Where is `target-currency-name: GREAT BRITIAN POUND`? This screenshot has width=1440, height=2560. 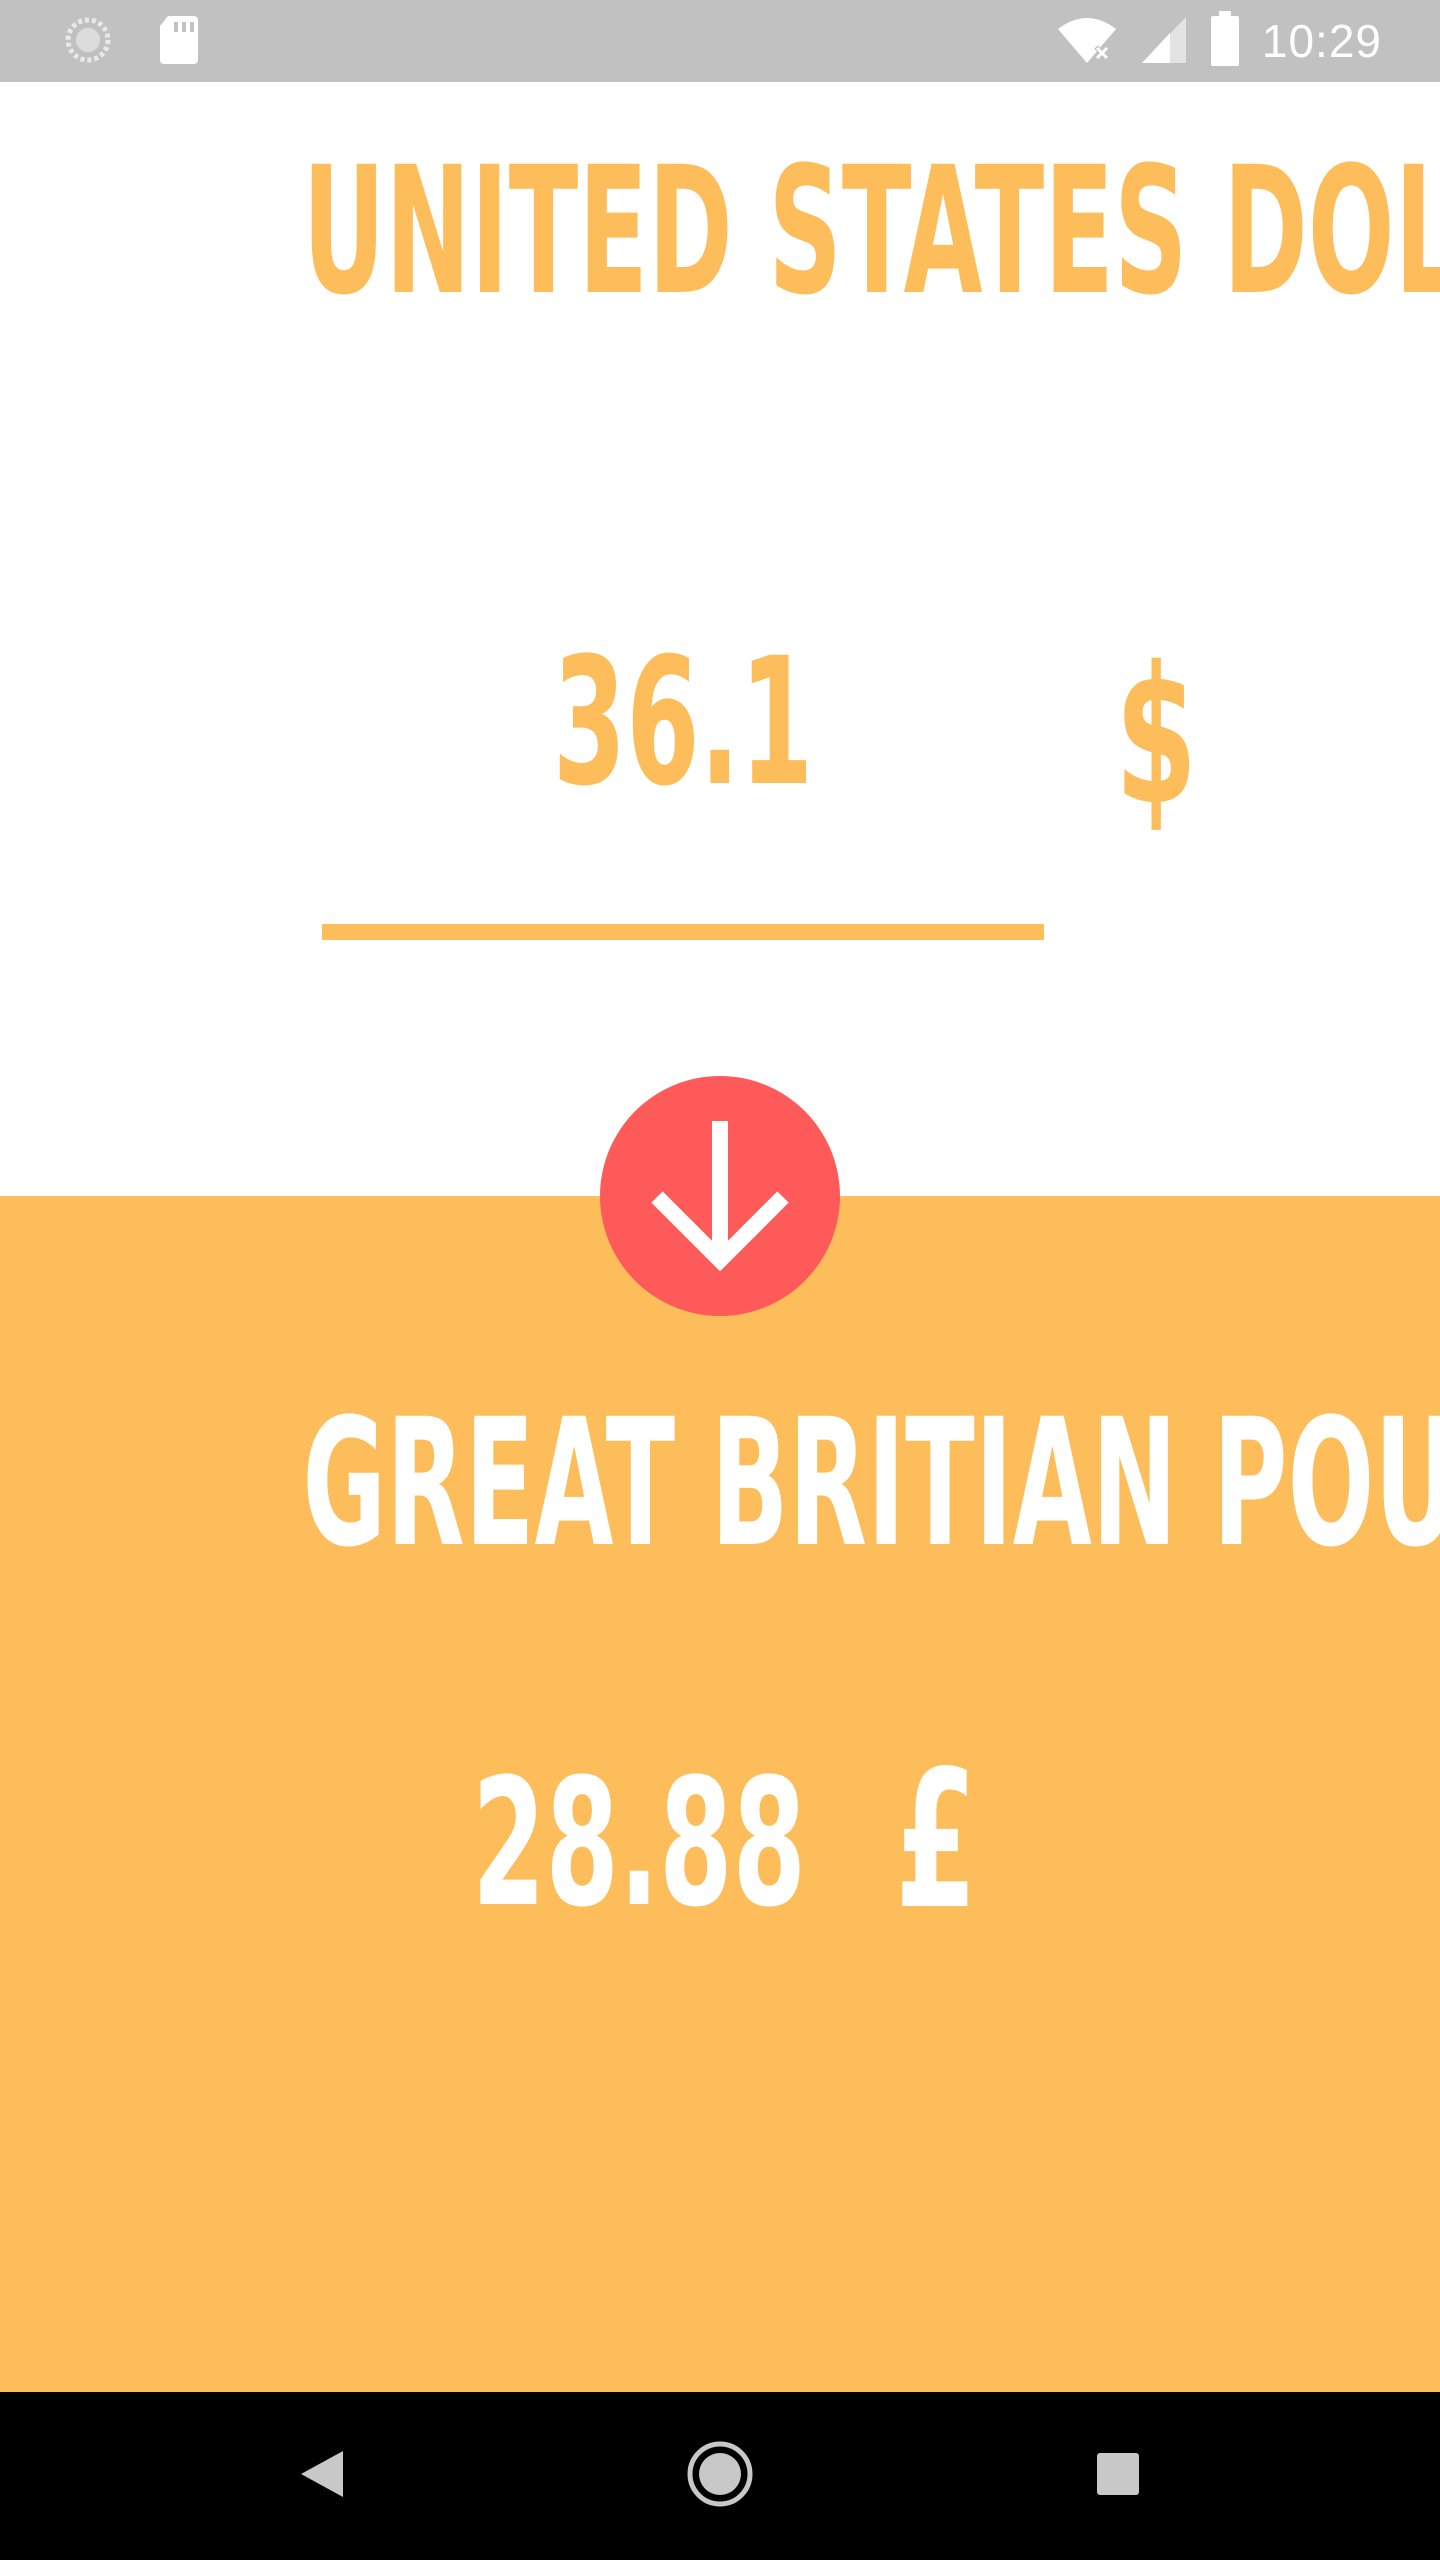 target-currency-name: GREAT BRITIAN POUND is located at coordinates (871, 1484).